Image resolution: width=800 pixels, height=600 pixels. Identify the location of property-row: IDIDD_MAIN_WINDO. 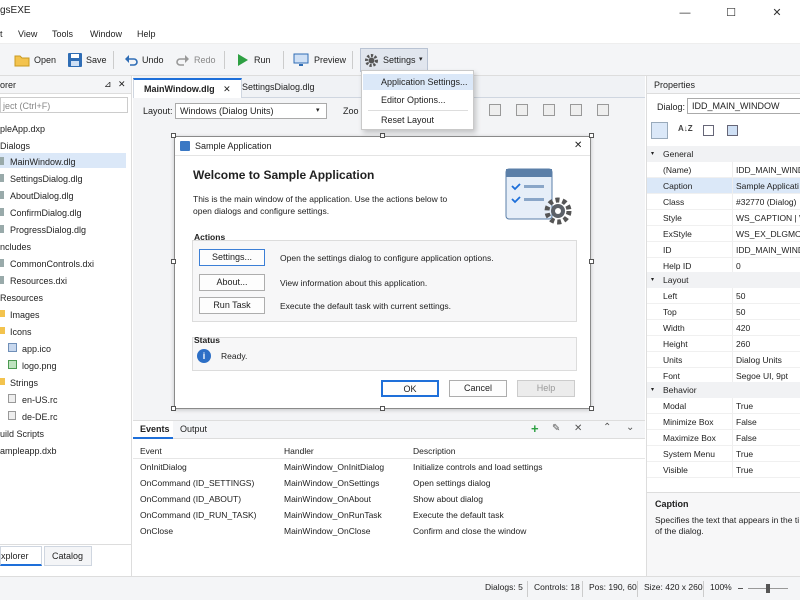
(723, 250).